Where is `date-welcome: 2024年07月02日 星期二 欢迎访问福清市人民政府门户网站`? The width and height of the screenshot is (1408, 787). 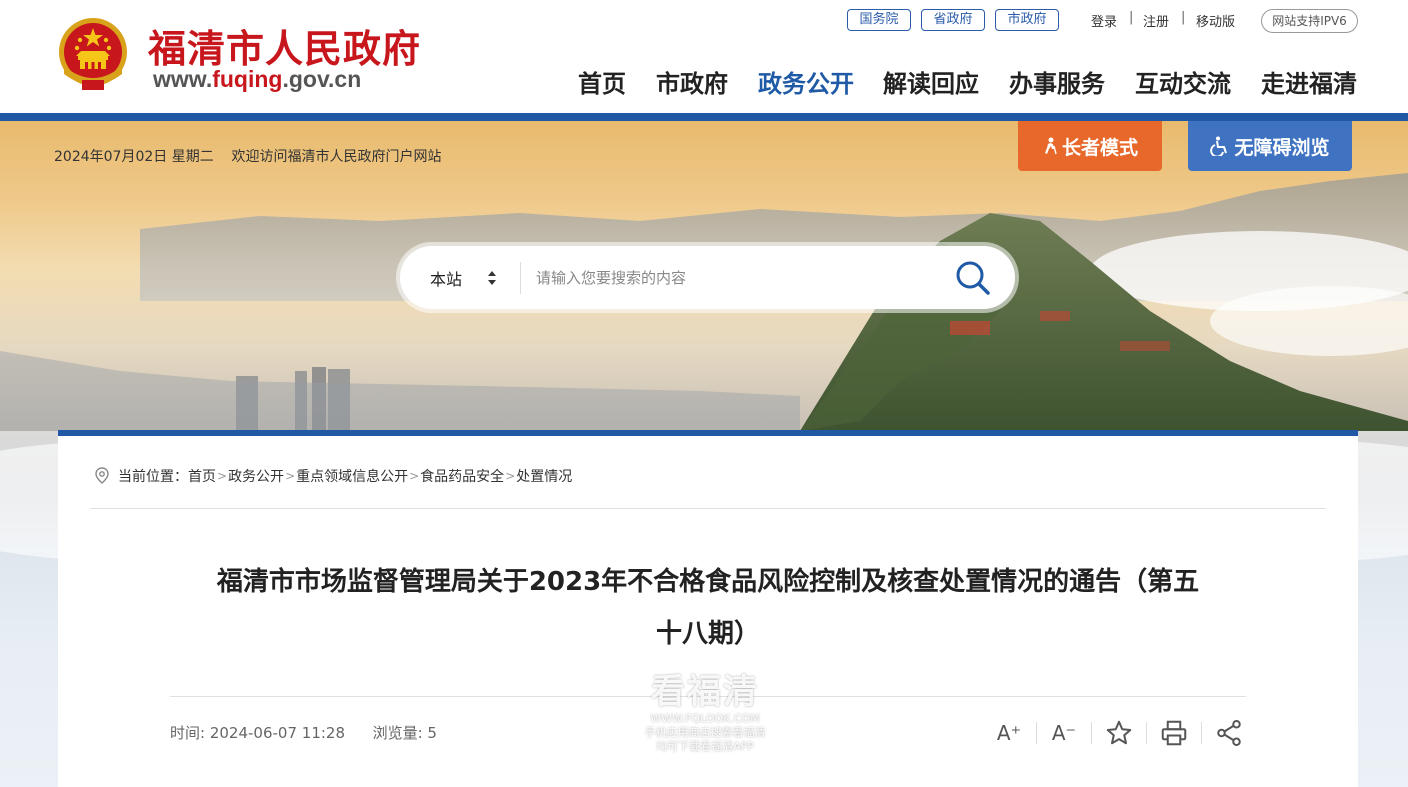
date-welcome: 2024年07月02日 星期二 欢迎访问福清市人民政府门户网站 is located at coordinates (248, 156).